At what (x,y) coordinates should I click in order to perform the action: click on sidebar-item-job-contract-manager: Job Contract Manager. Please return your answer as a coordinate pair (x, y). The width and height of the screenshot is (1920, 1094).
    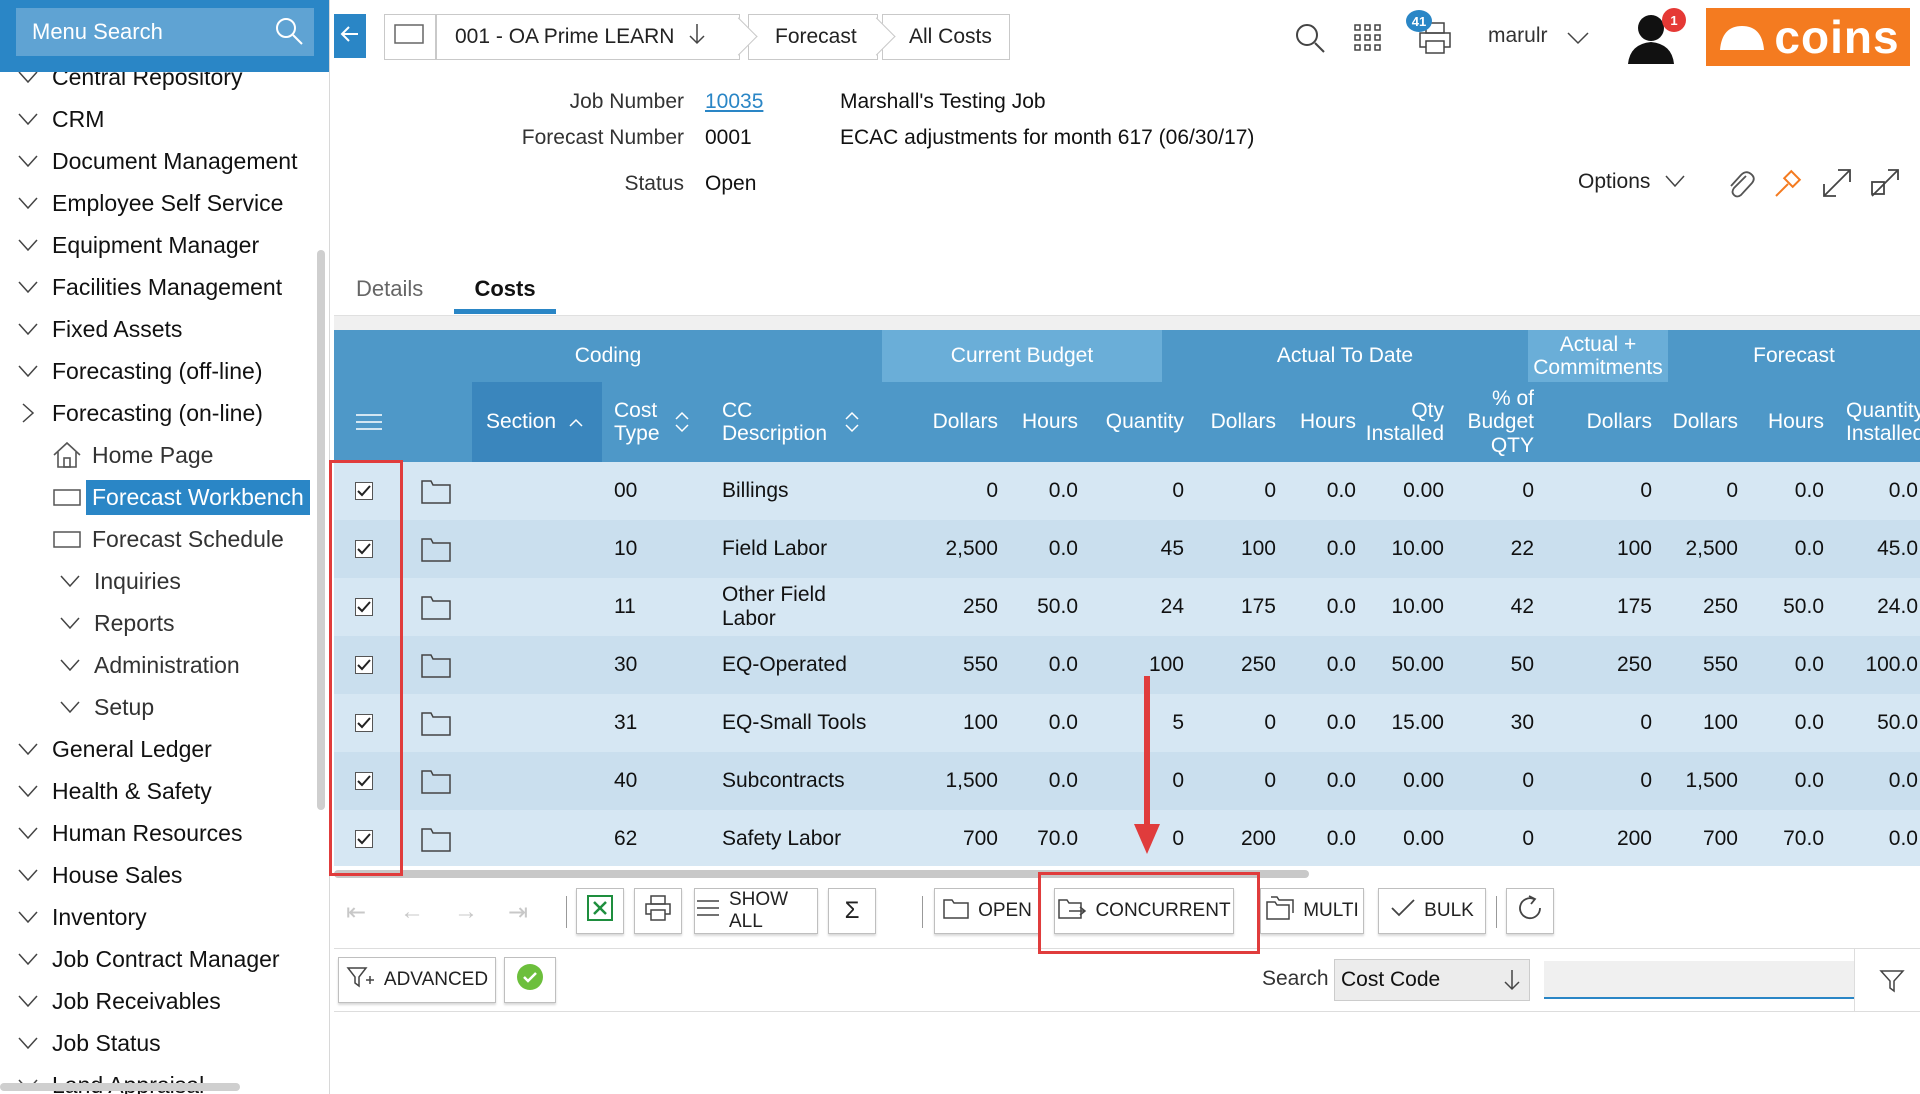
    Looking at the image, I should click on (158, 959).